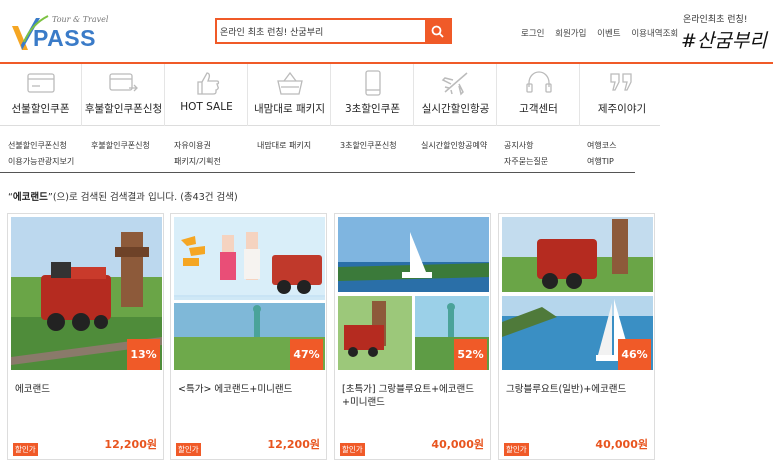 This screenshot has width=773, height=473. What do you see at coordinates (41, 83) in the screenshot?
I see `card-icon` at bounding box center [41, 83].